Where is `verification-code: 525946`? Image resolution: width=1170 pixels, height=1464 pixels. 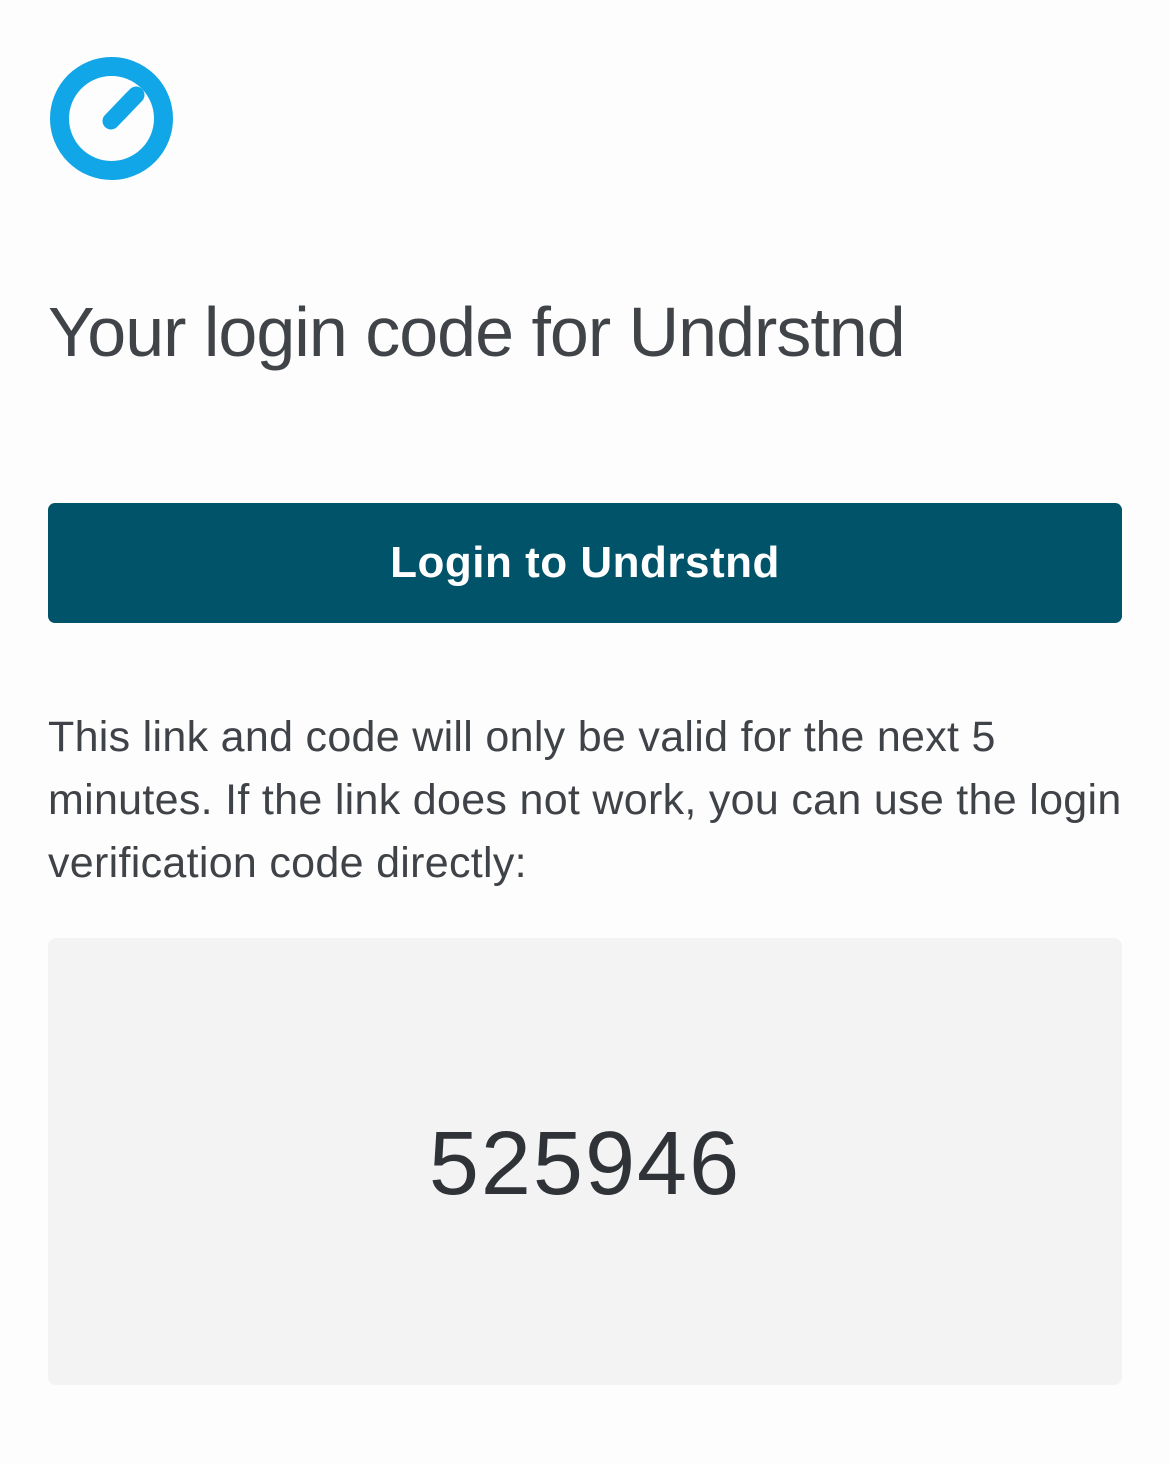 verification-code: 525946 is located at coordinates (585, 1164).